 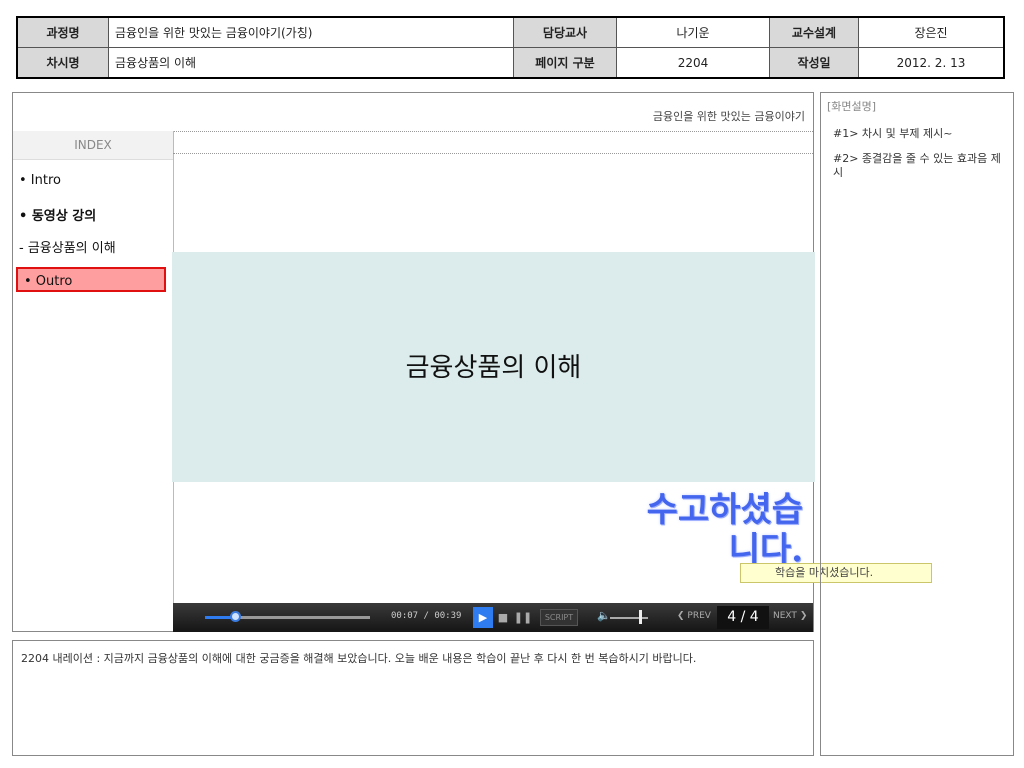 I want to click on content-divider, so click(x=493, y=153).